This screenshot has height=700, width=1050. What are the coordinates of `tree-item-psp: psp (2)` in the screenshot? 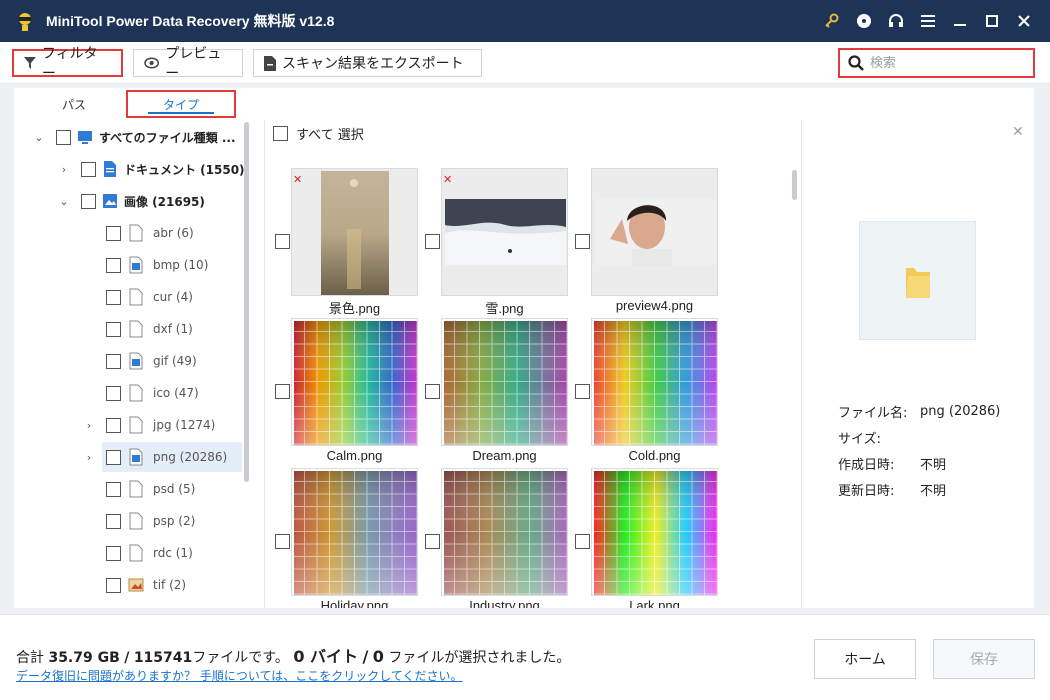 It's located at (133, 521).